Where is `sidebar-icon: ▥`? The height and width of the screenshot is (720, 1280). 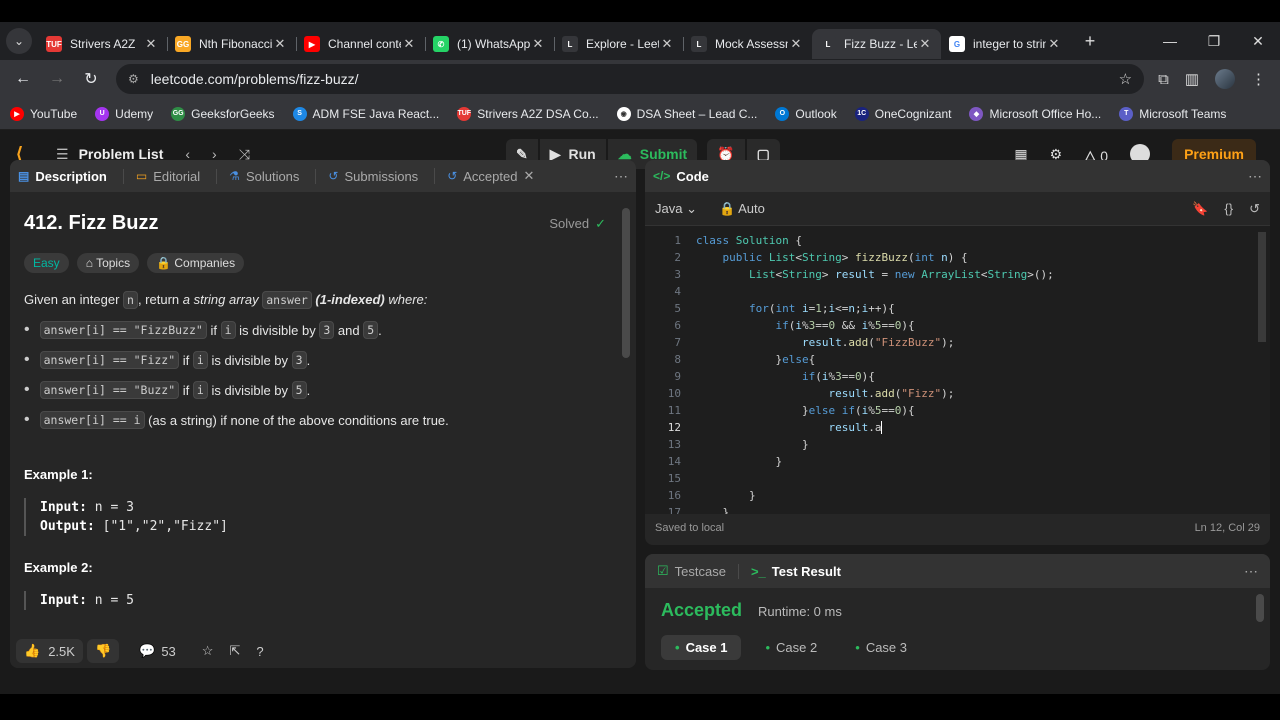
sidebar-icon: ▥ is located at coordinates (1192, 79).